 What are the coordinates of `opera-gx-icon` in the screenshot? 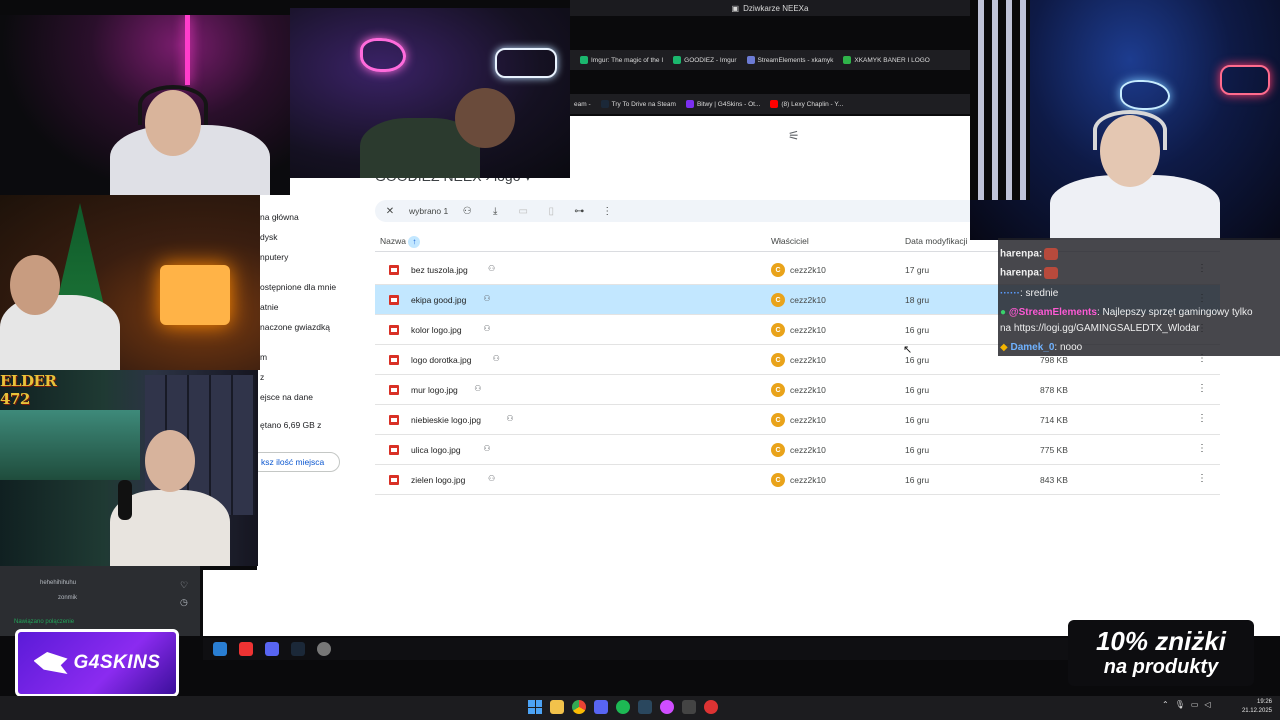 It's located at (711, 707).